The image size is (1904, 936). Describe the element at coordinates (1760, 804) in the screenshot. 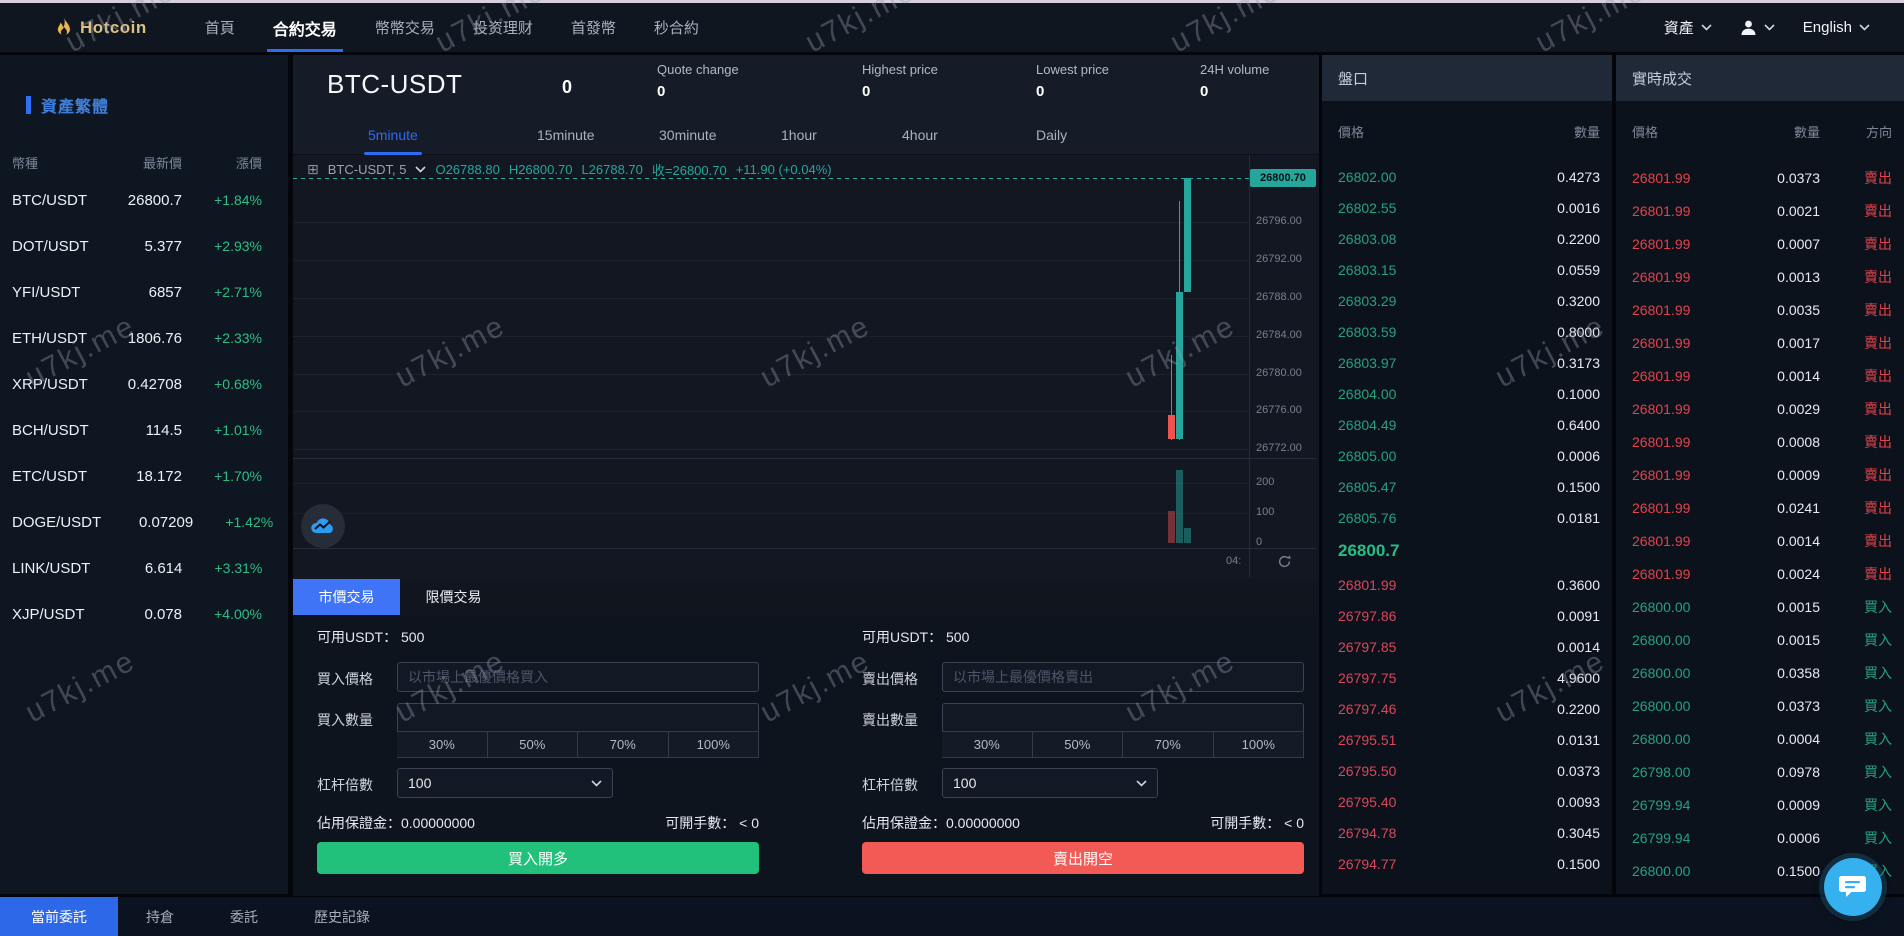

I see `trade-row: 26799.94 0.0009 買入` at that location.